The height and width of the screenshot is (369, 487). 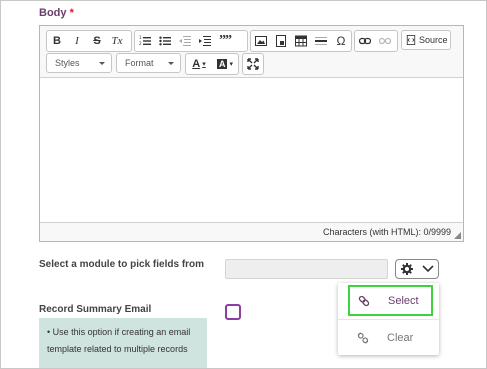 I want to click on maximize-button, so click(x=253, y=64).